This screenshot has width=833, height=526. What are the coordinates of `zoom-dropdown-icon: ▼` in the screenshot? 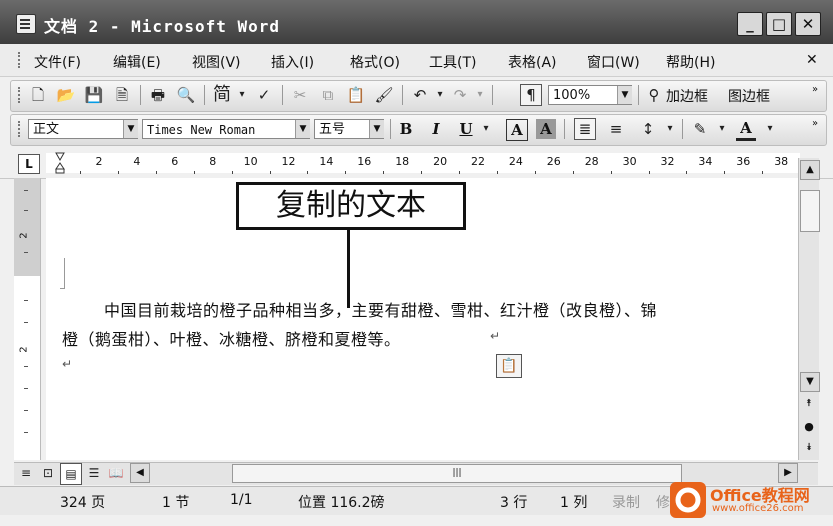 It's located at (624, 95).